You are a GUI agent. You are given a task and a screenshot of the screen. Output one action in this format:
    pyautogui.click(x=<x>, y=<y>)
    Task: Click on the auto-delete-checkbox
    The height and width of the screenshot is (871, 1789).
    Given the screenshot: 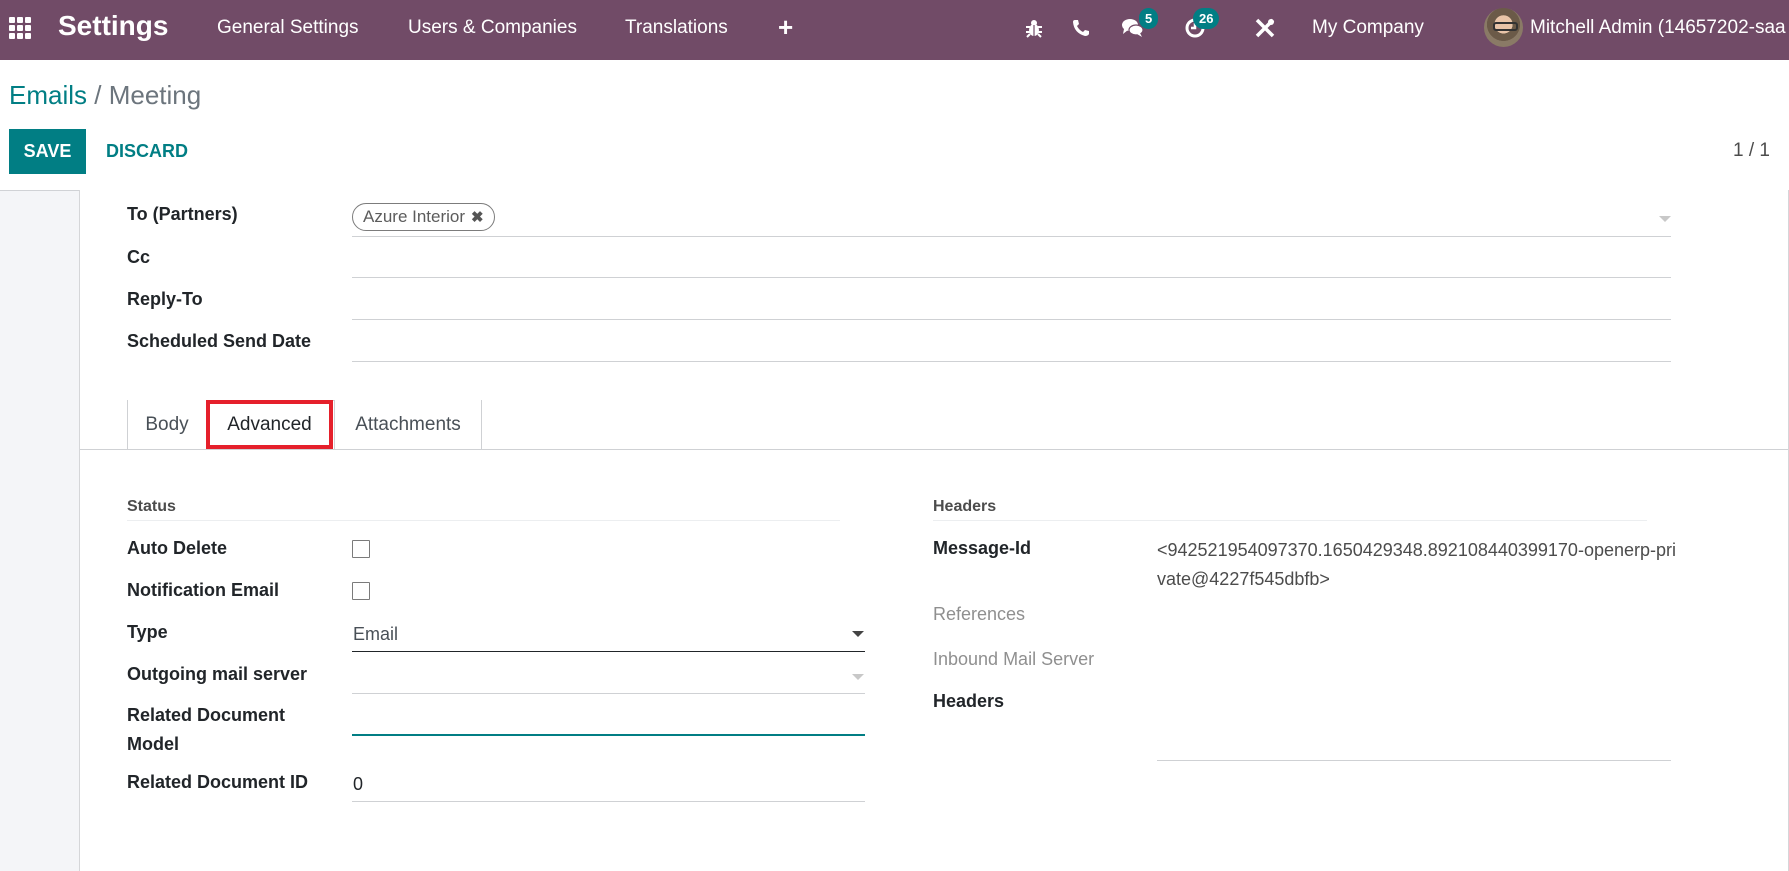 What is the action you would take?
    pyautogui.click(x=361, y=549)
    